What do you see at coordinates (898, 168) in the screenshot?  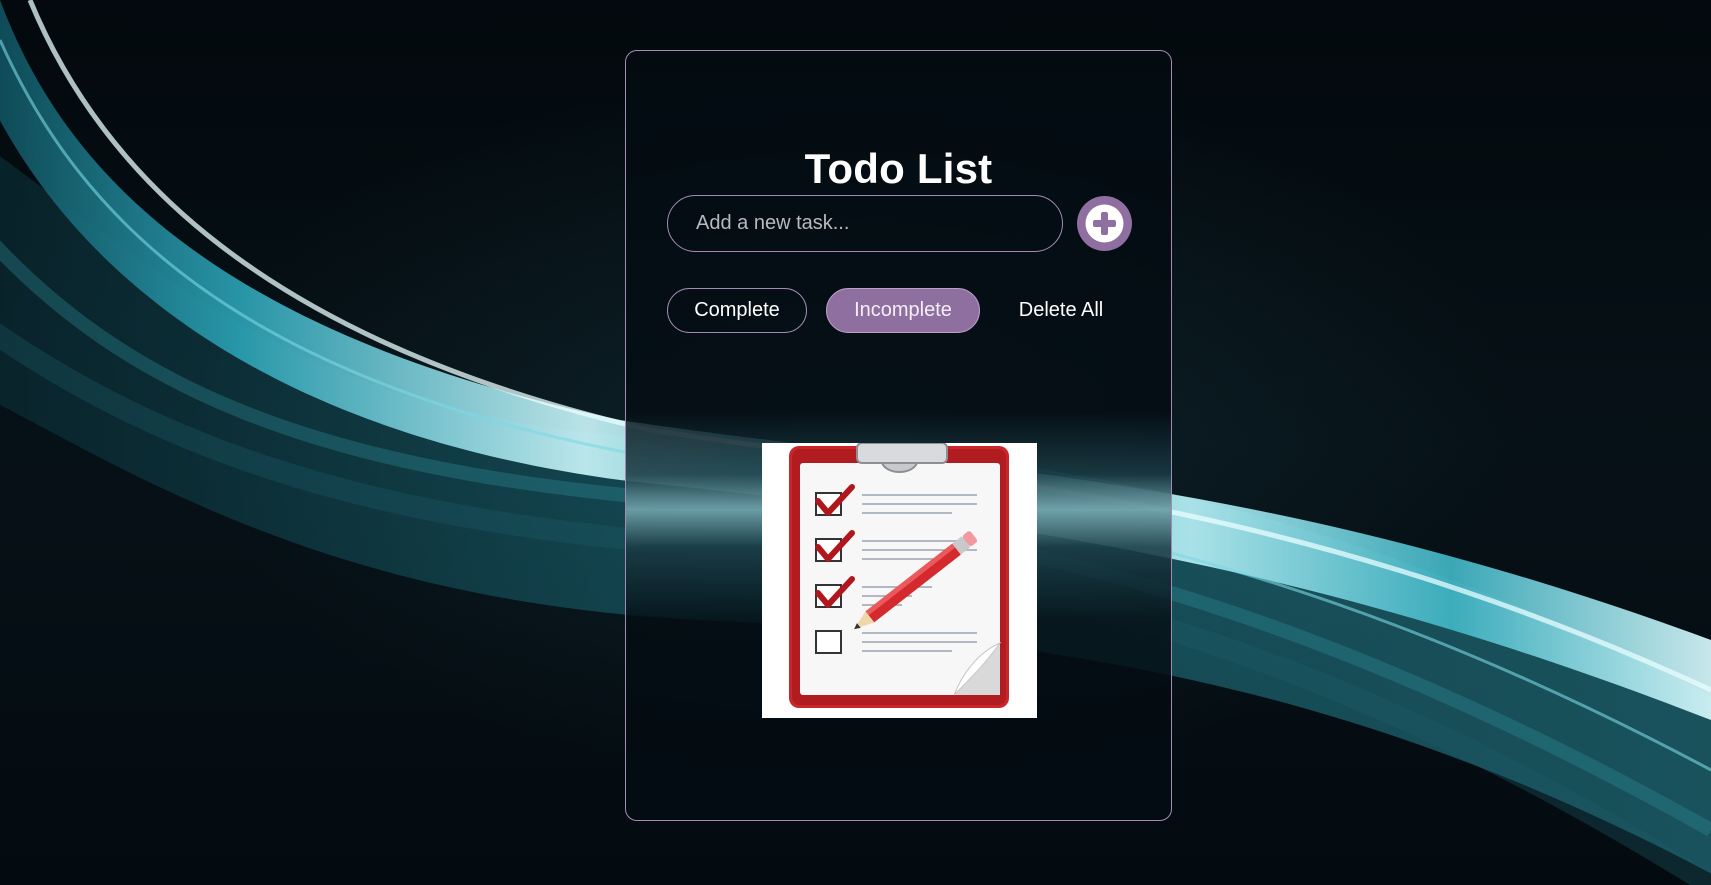 I see `page-title: Todo List` at bounding box center [898, 168].